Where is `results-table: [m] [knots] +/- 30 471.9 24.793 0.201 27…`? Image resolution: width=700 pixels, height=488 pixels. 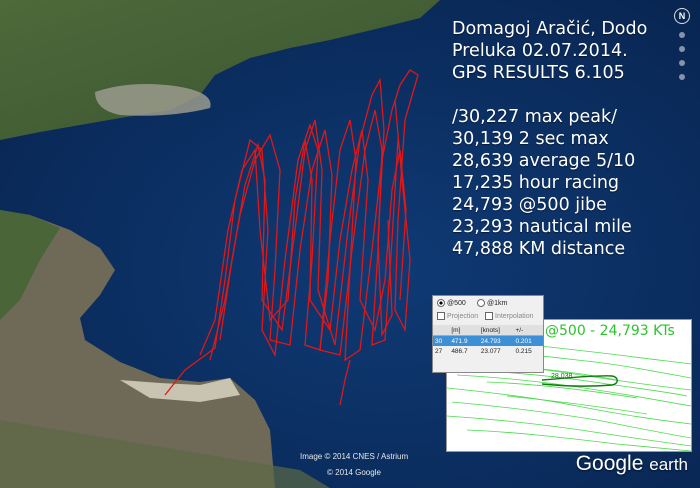
results-table: [m] [knots] +/- 30 471.9 24.793 0.201 27… is located at coordinates (488, 340).